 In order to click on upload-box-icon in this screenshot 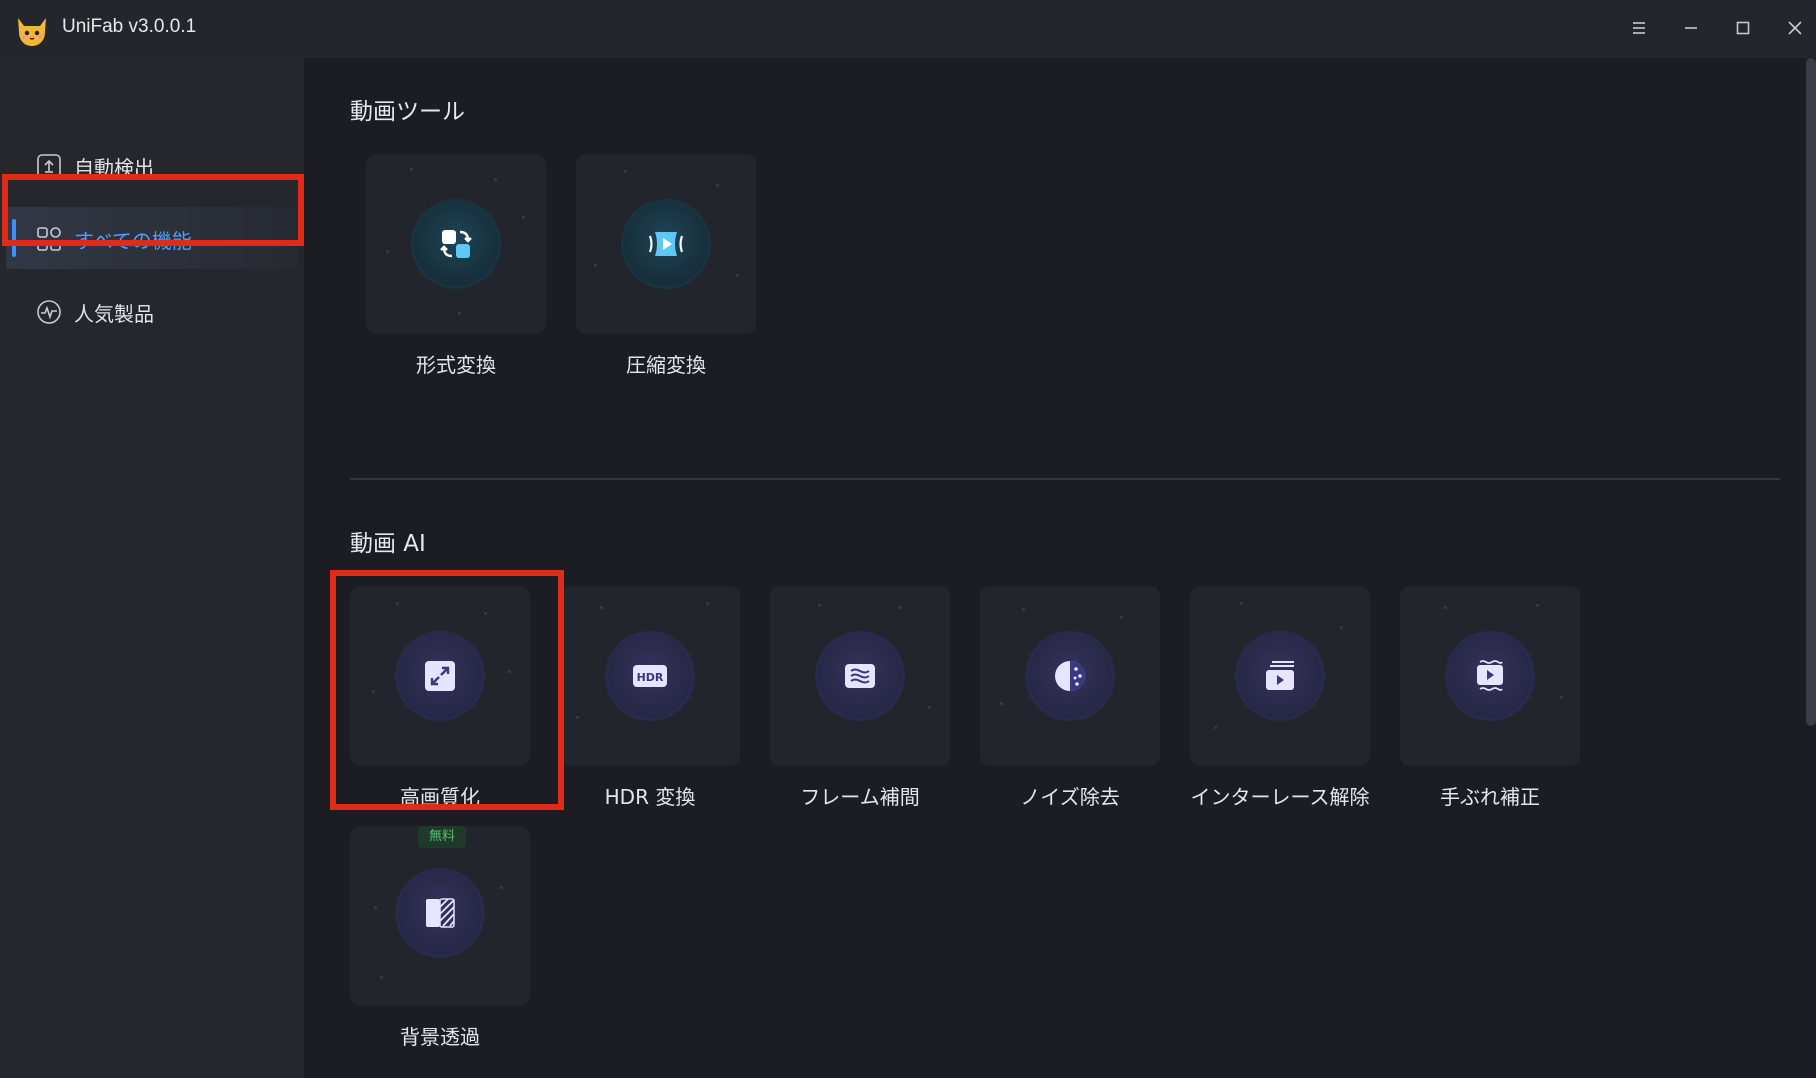, I will do `click(49, 166)`.